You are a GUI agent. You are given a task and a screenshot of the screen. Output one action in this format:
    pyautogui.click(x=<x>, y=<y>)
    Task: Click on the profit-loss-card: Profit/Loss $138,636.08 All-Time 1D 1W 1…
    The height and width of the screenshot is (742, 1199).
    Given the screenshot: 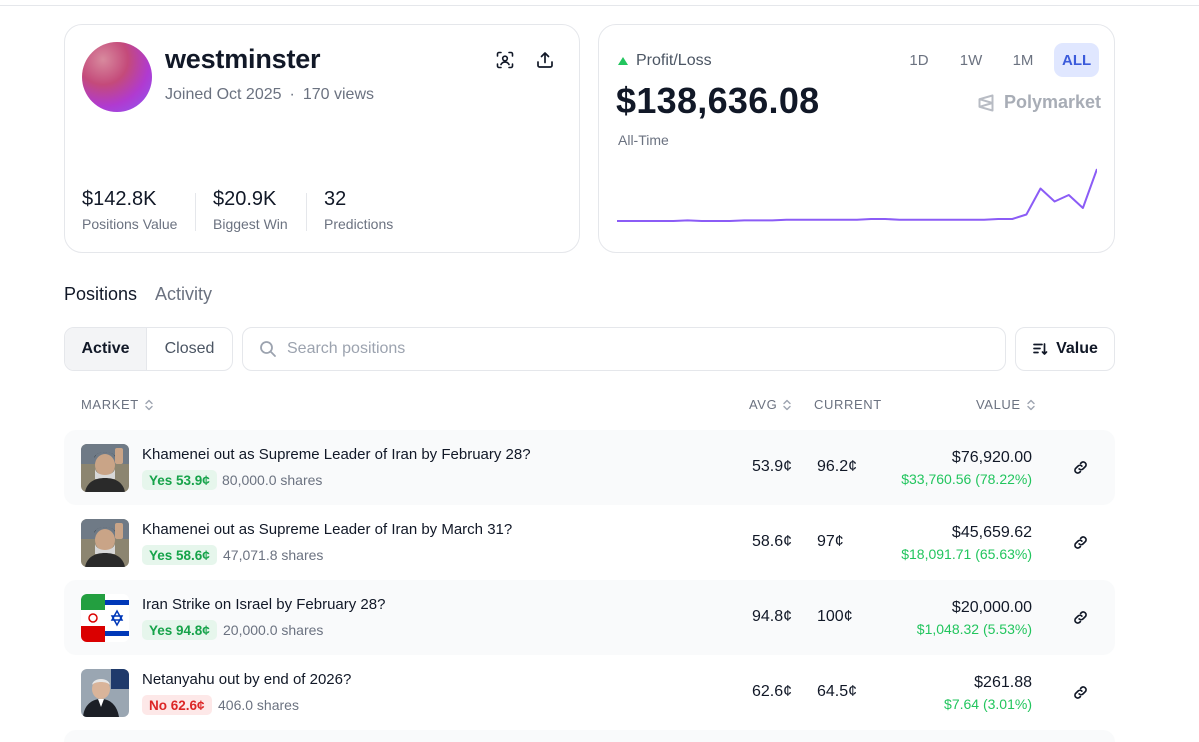 What is the action you would take?
    pyautogui.click(x=856, y=138)
    